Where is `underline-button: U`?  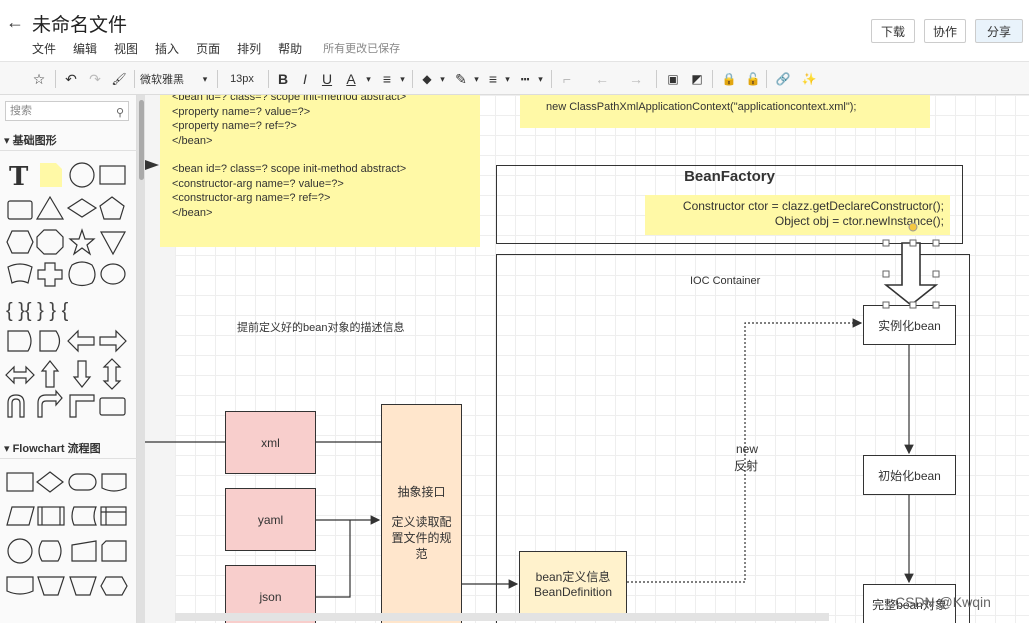 underline-button: U is located at coordinates (327, 79).